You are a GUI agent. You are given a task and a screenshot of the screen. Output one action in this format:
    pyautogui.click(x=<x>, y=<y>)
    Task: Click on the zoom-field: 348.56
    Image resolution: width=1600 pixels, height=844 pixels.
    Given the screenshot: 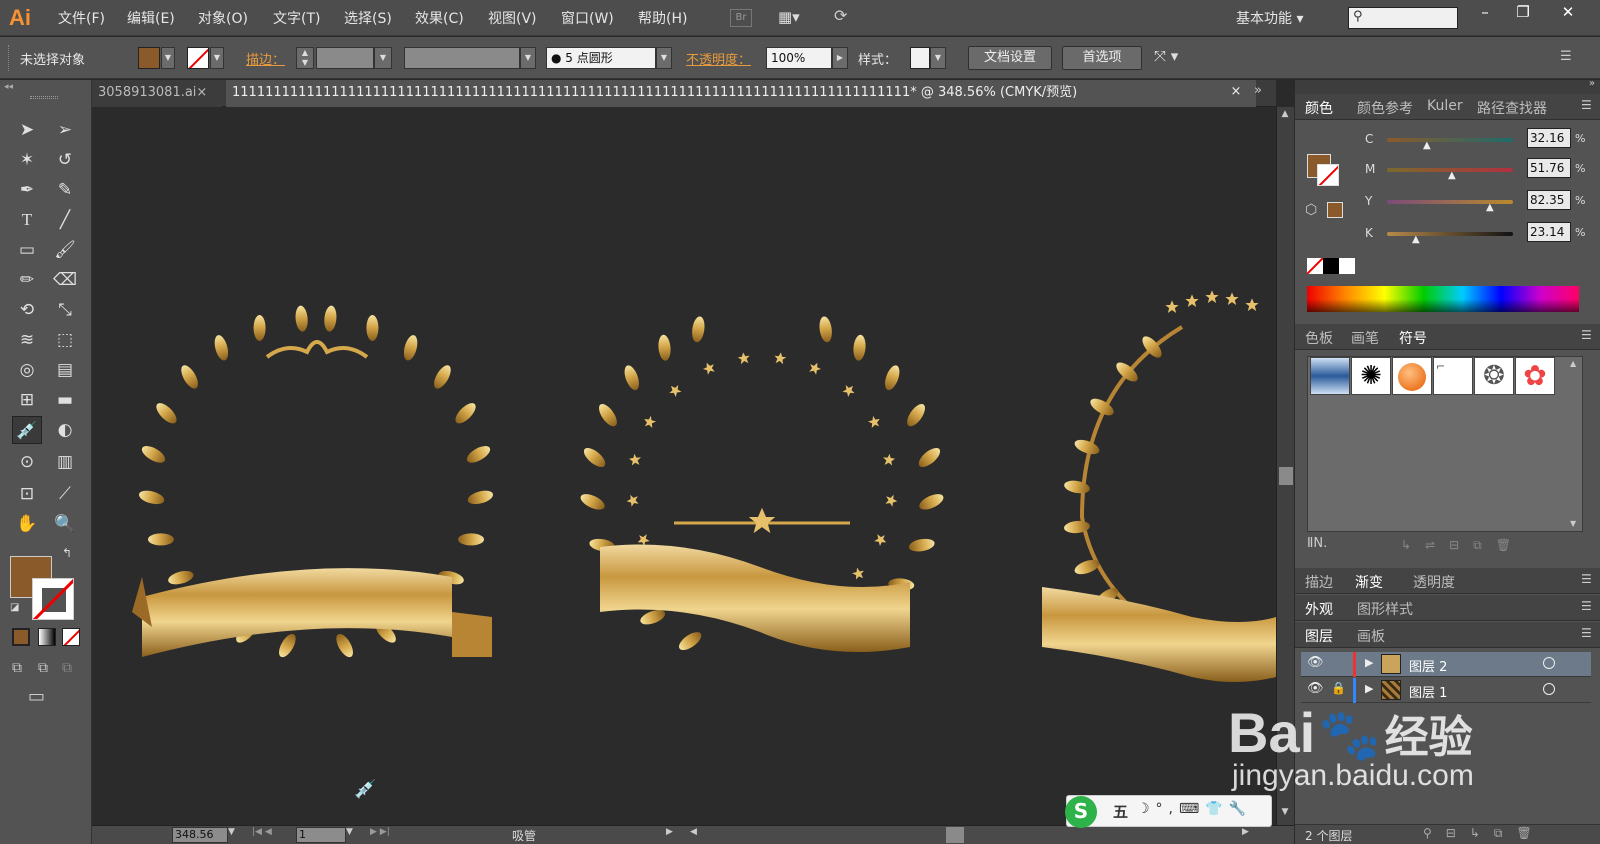 What is the action you would take?
    pyautogui.click(x=200, y=835)
    